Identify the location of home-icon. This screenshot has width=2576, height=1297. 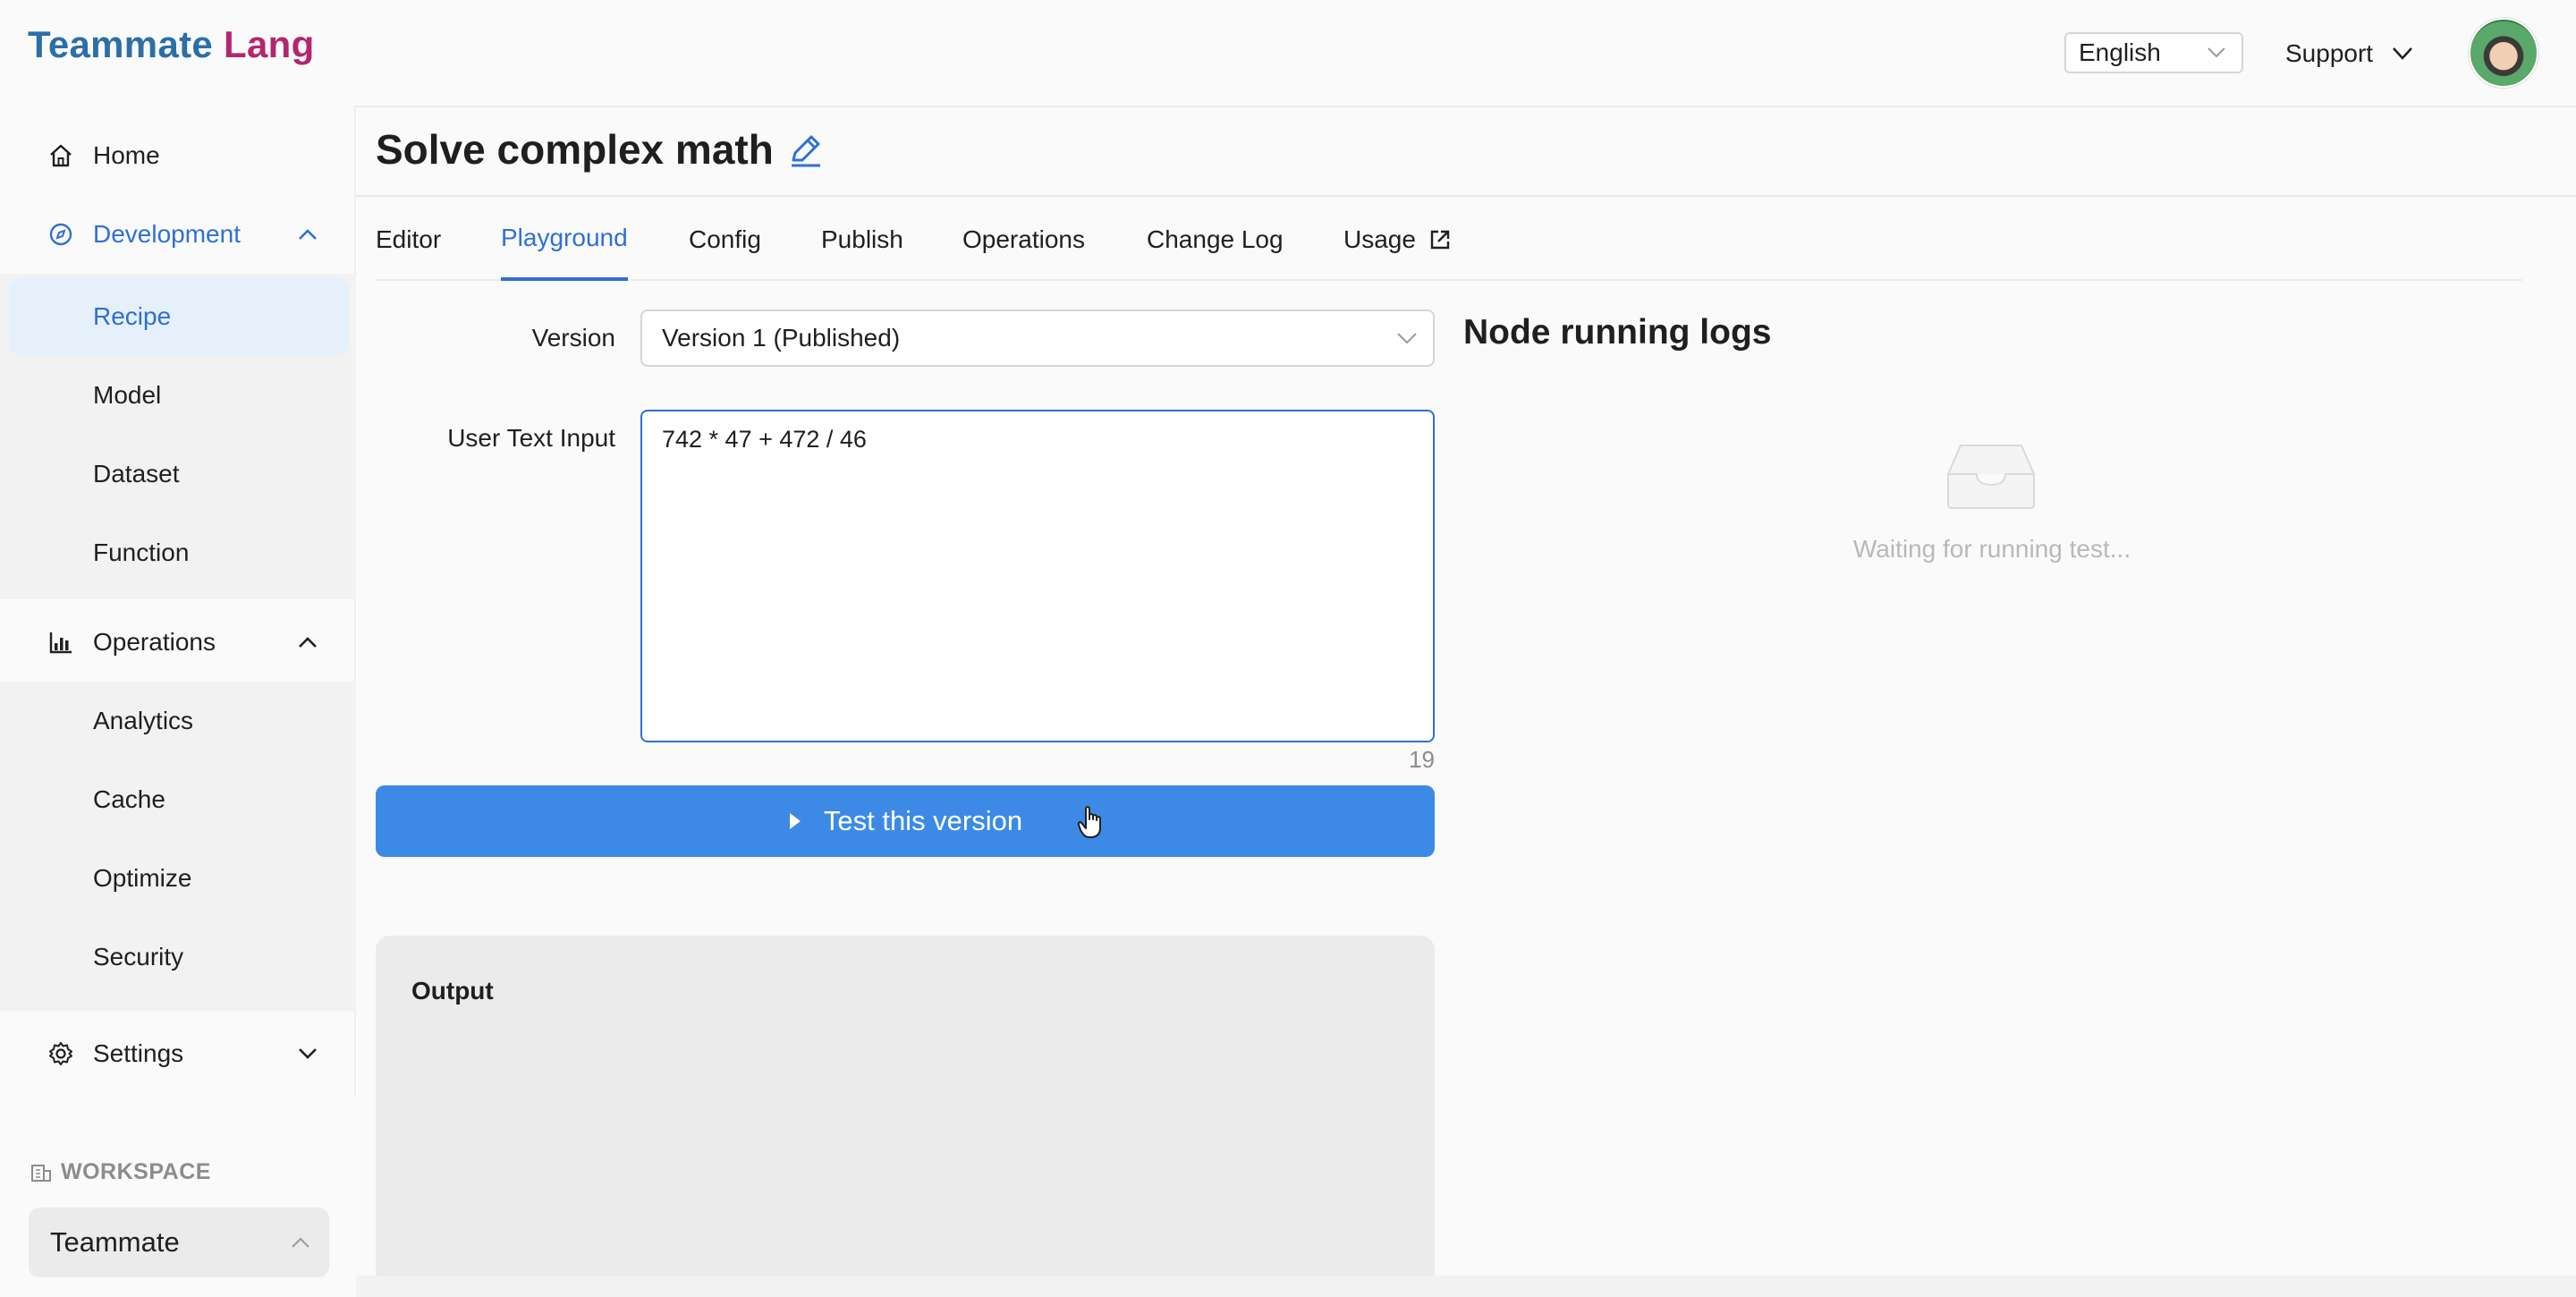
(61, 155).